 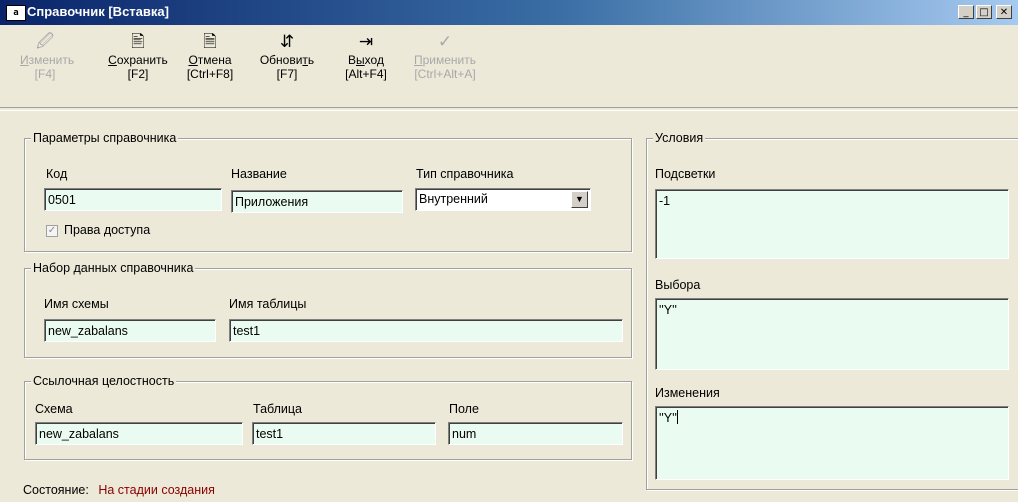 I want to click on refresh-shortcut: [F7], so click(x=287, y=74).